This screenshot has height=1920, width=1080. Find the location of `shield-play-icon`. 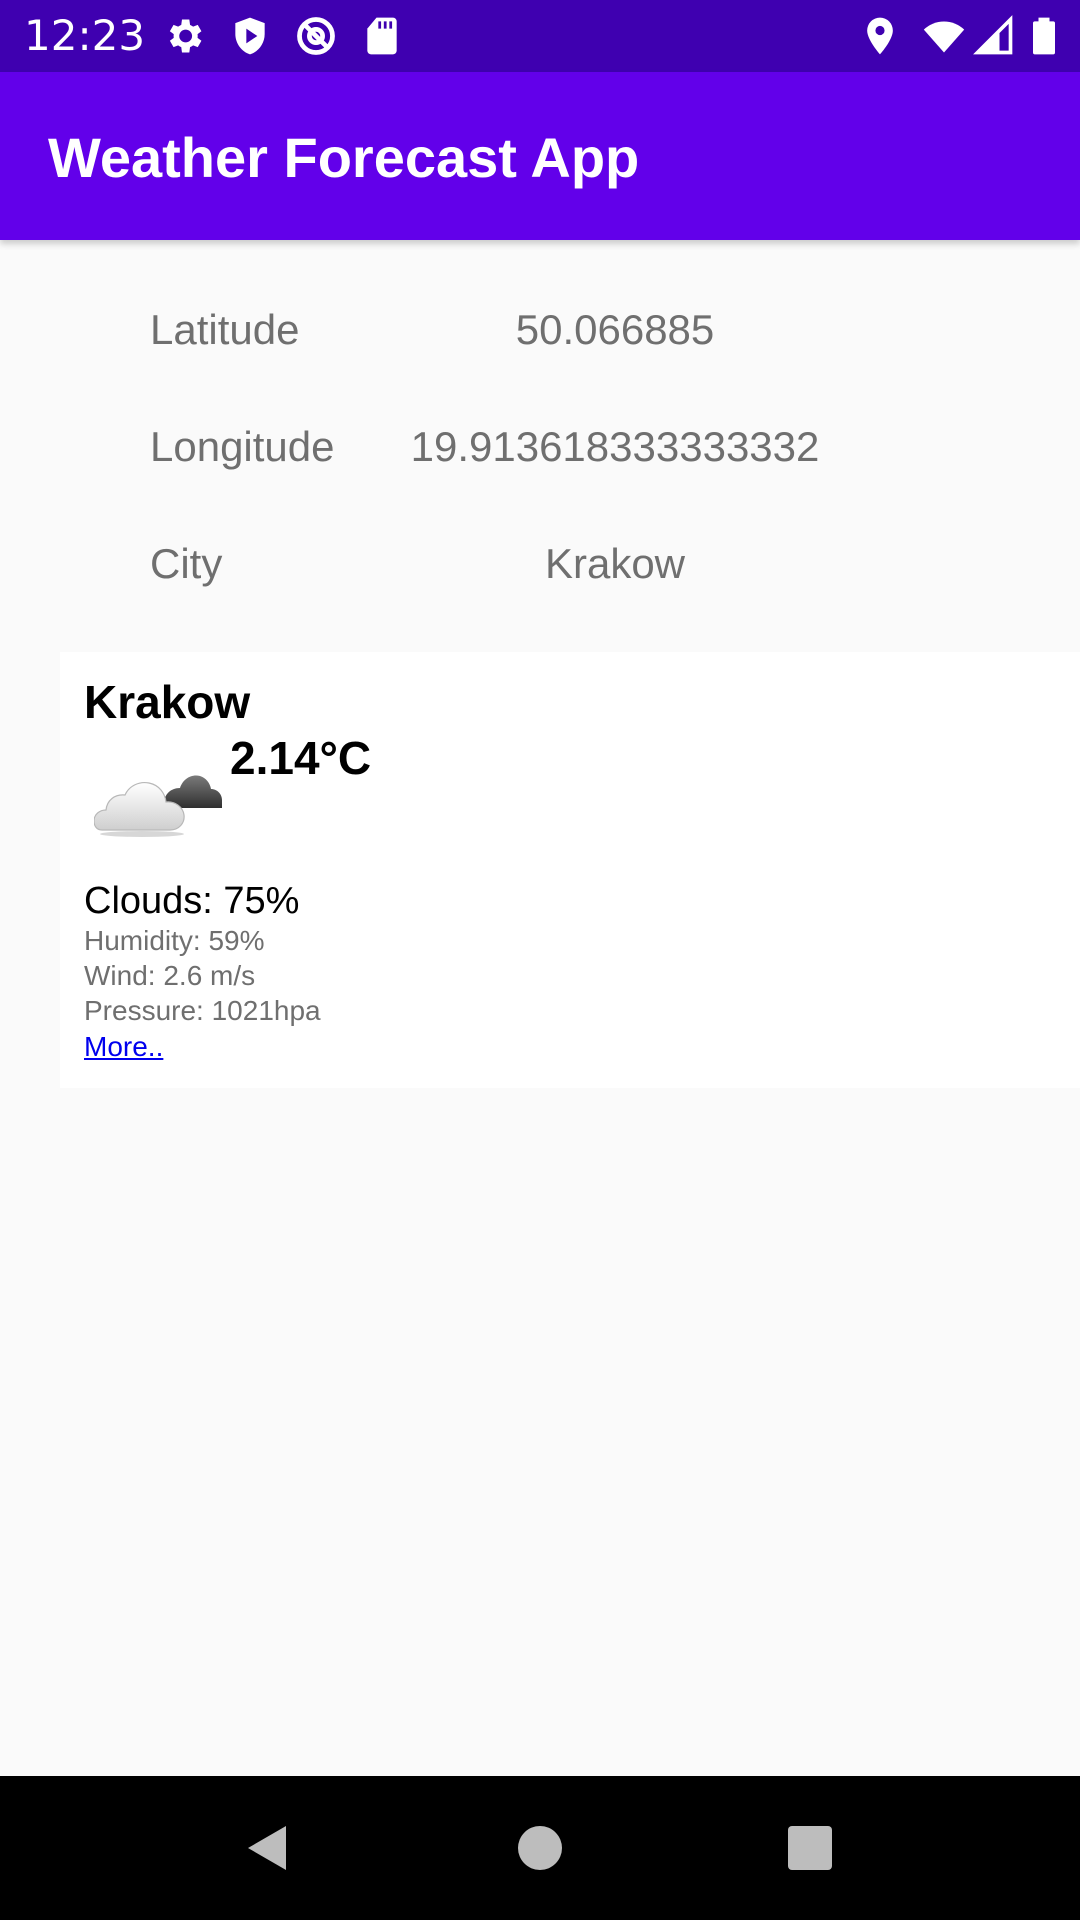

shield-play-icon is located at coordinates (250, 36).